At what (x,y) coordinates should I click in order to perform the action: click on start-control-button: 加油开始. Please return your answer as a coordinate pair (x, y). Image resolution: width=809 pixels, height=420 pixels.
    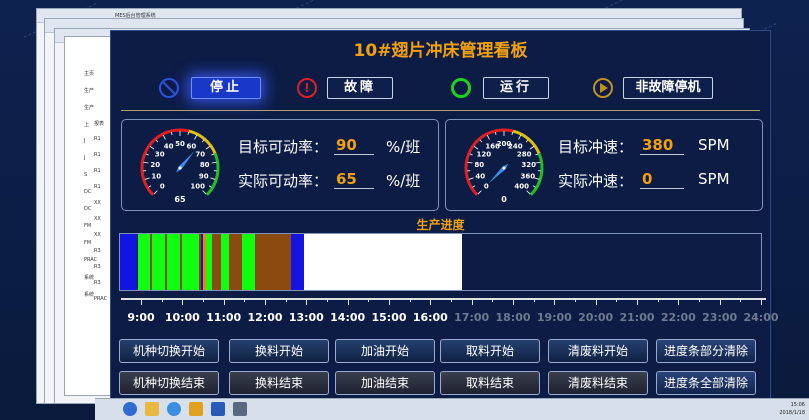
    Looking at the image, I should click on (385, 351).